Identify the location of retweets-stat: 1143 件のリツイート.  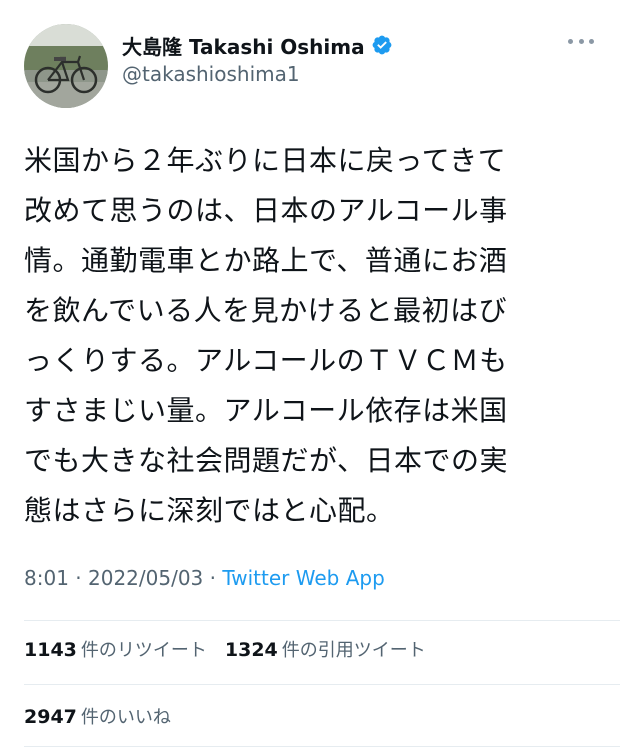
(115, 649).